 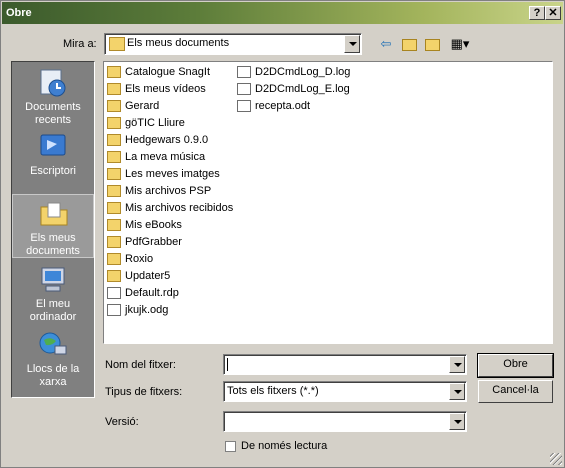 What do you see at coordinates (122, 422) in the screenshot?
I see `version-label: Versió:` at bounding box center [122, 422].